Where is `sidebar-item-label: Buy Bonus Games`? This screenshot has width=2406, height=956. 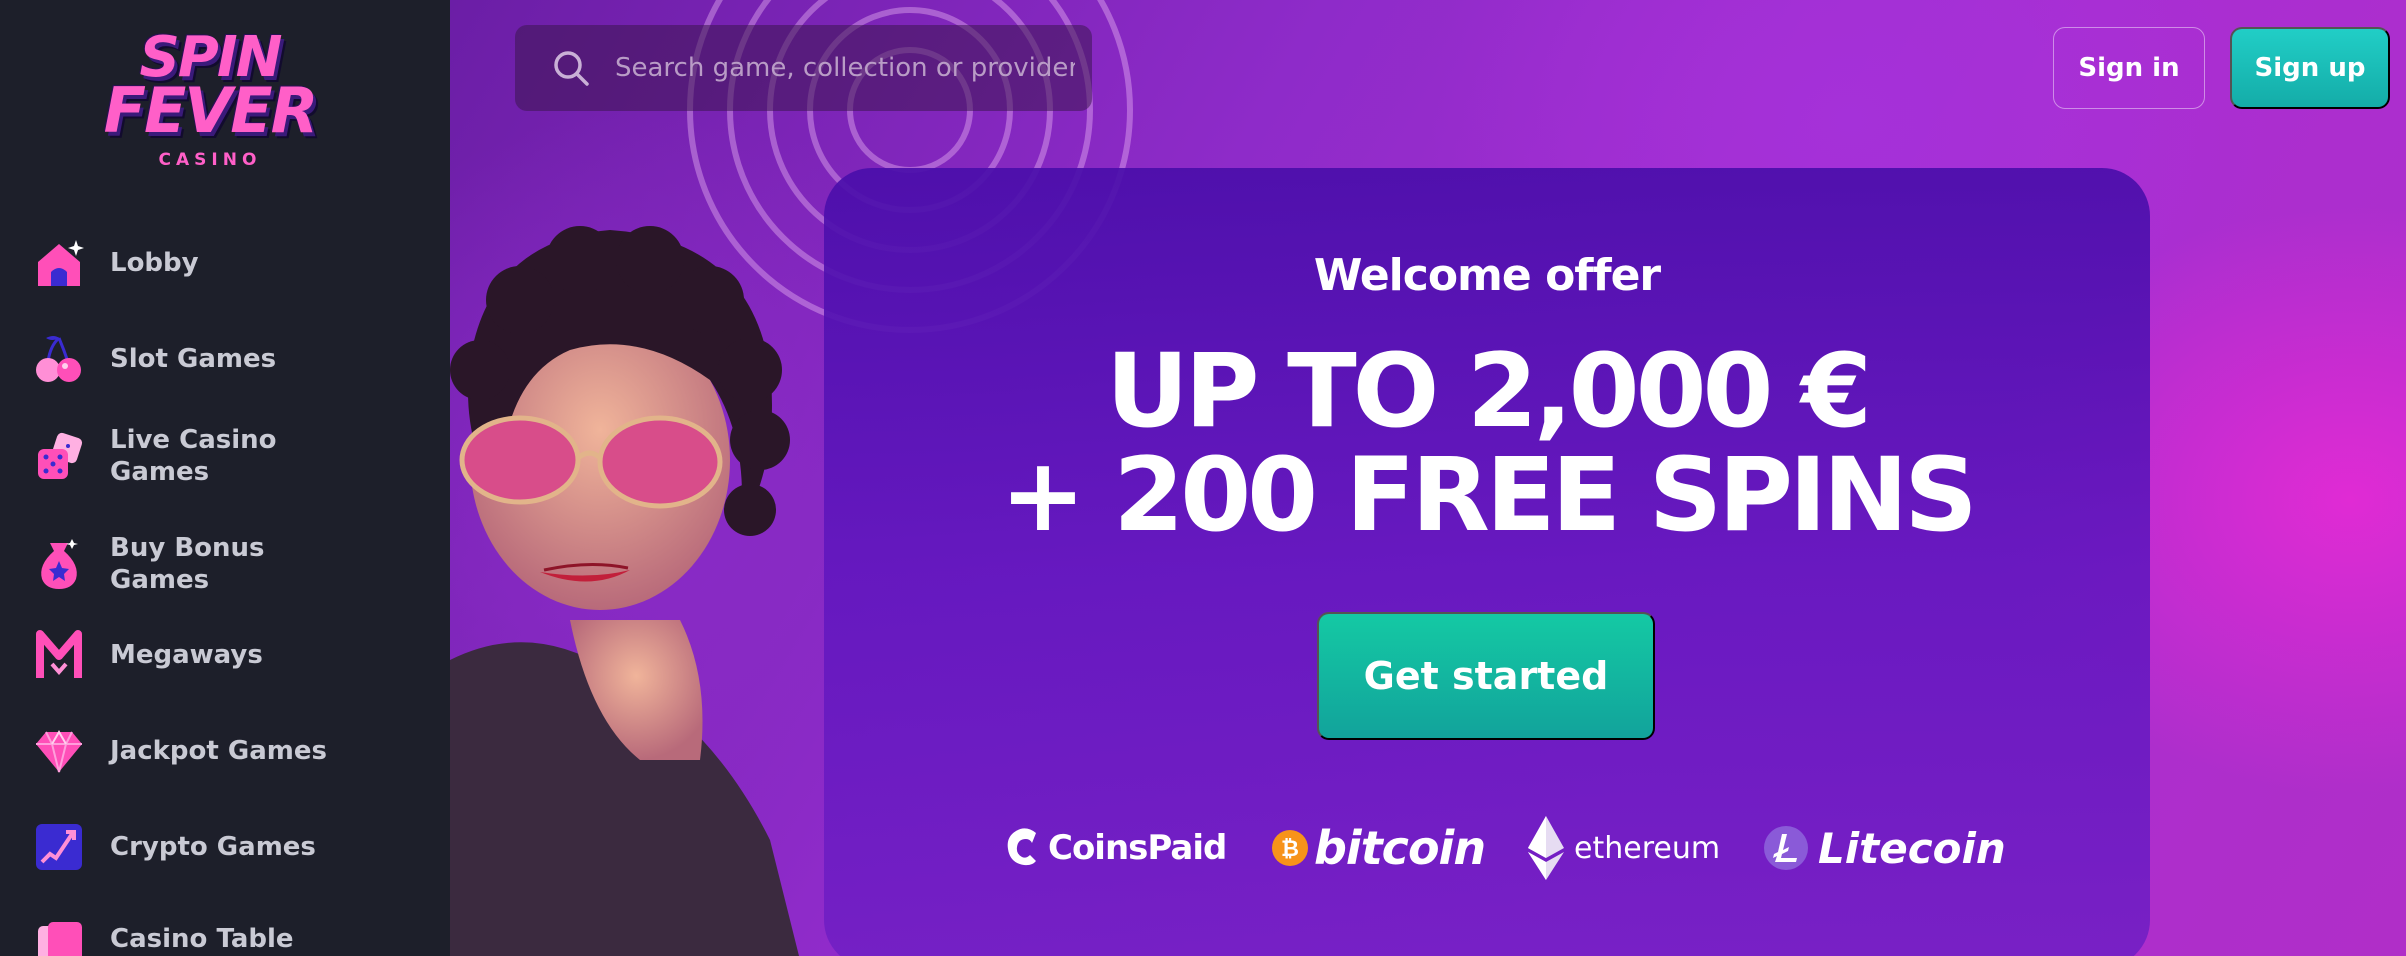
sidebar-item-label: Buy Bonus Games is located at coordinates (187, 564).